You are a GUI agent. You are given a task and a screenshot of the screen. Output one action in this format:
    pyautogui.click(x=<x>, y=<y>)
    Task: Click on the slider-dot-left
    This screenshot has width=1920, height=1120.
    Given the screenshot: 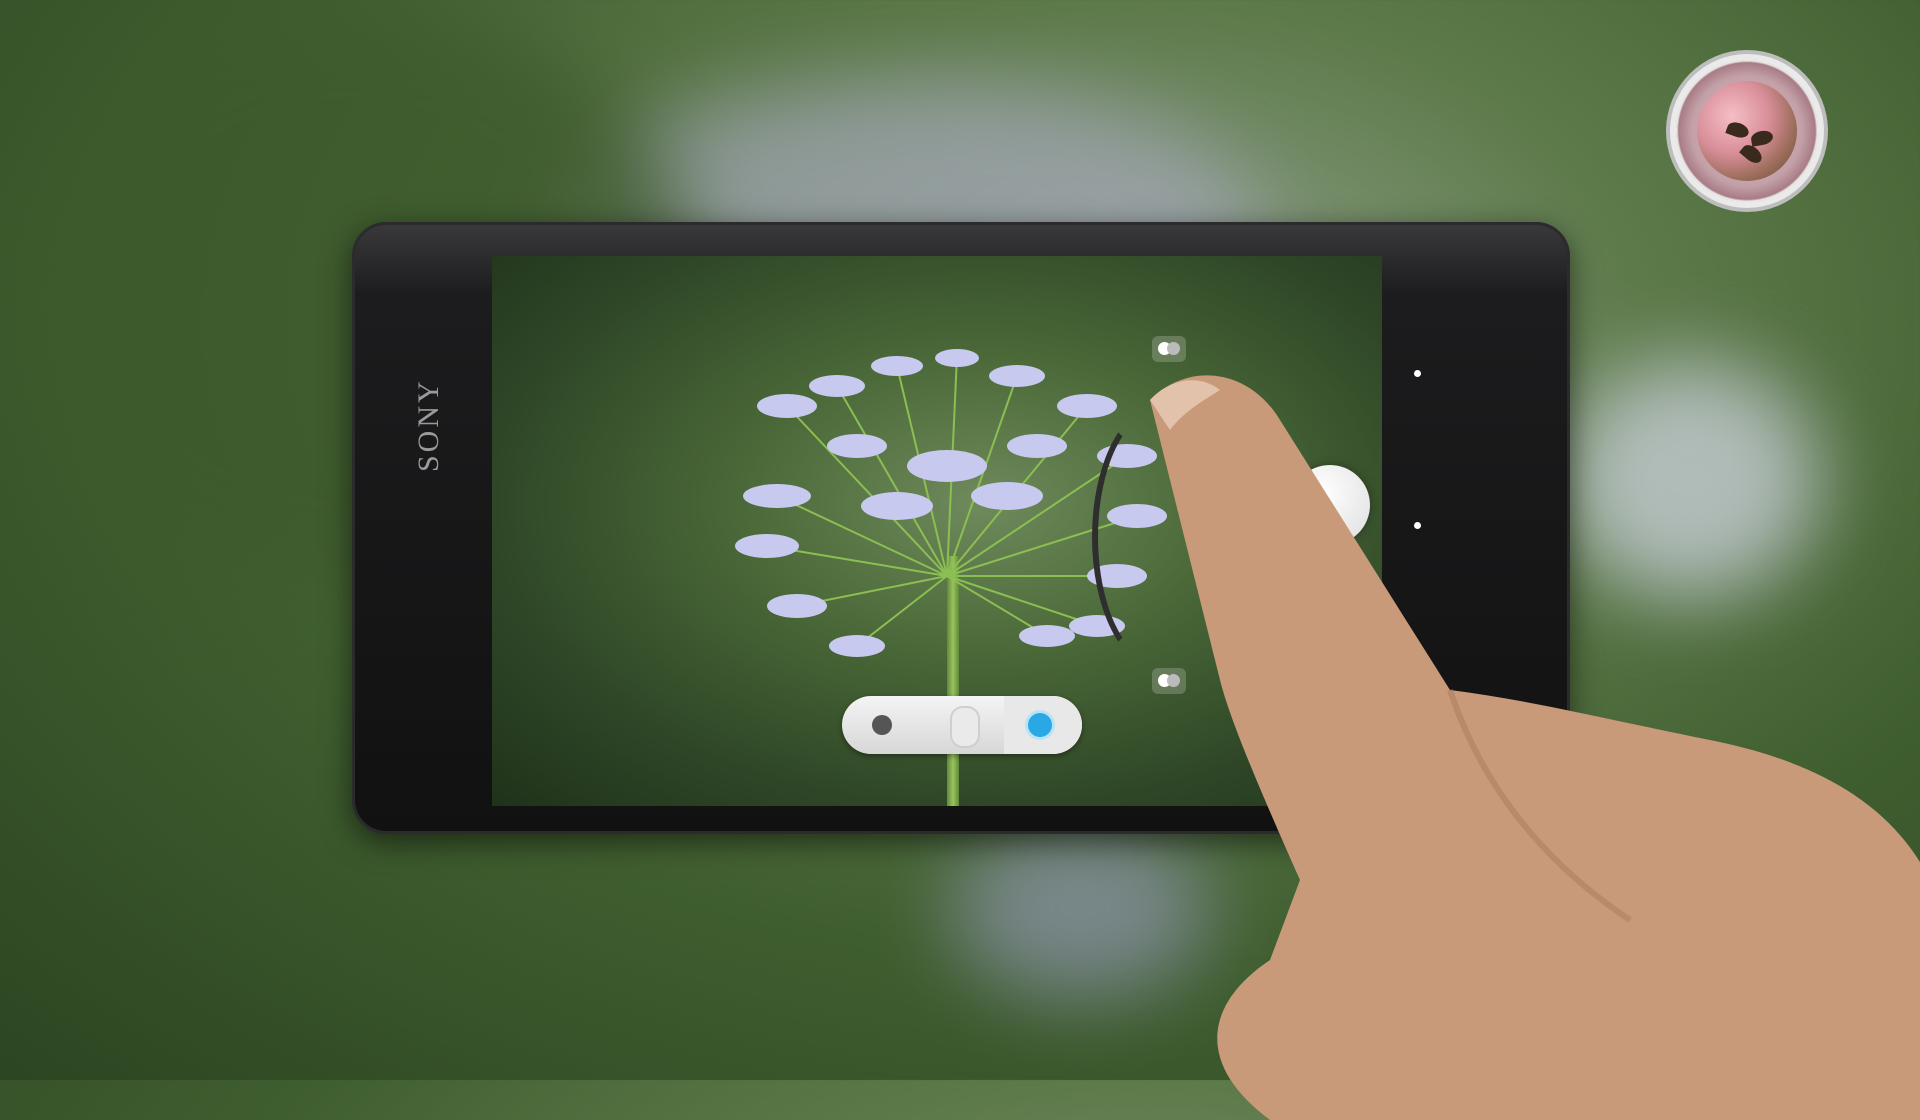 What is the action you would take?
    pyautogui.click(x=882, y=725)
    